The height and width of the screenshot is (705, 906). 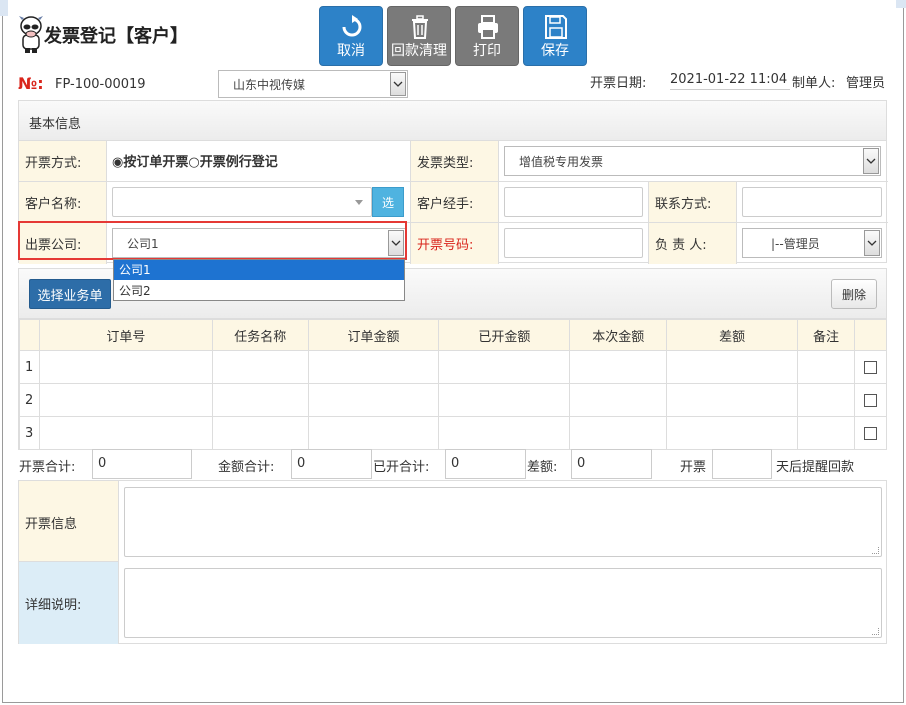 What do you see at coordinates (259, 270) in the screenshot?
I see `issuer-option-1: 公司1` at bounding box center [259, 270].